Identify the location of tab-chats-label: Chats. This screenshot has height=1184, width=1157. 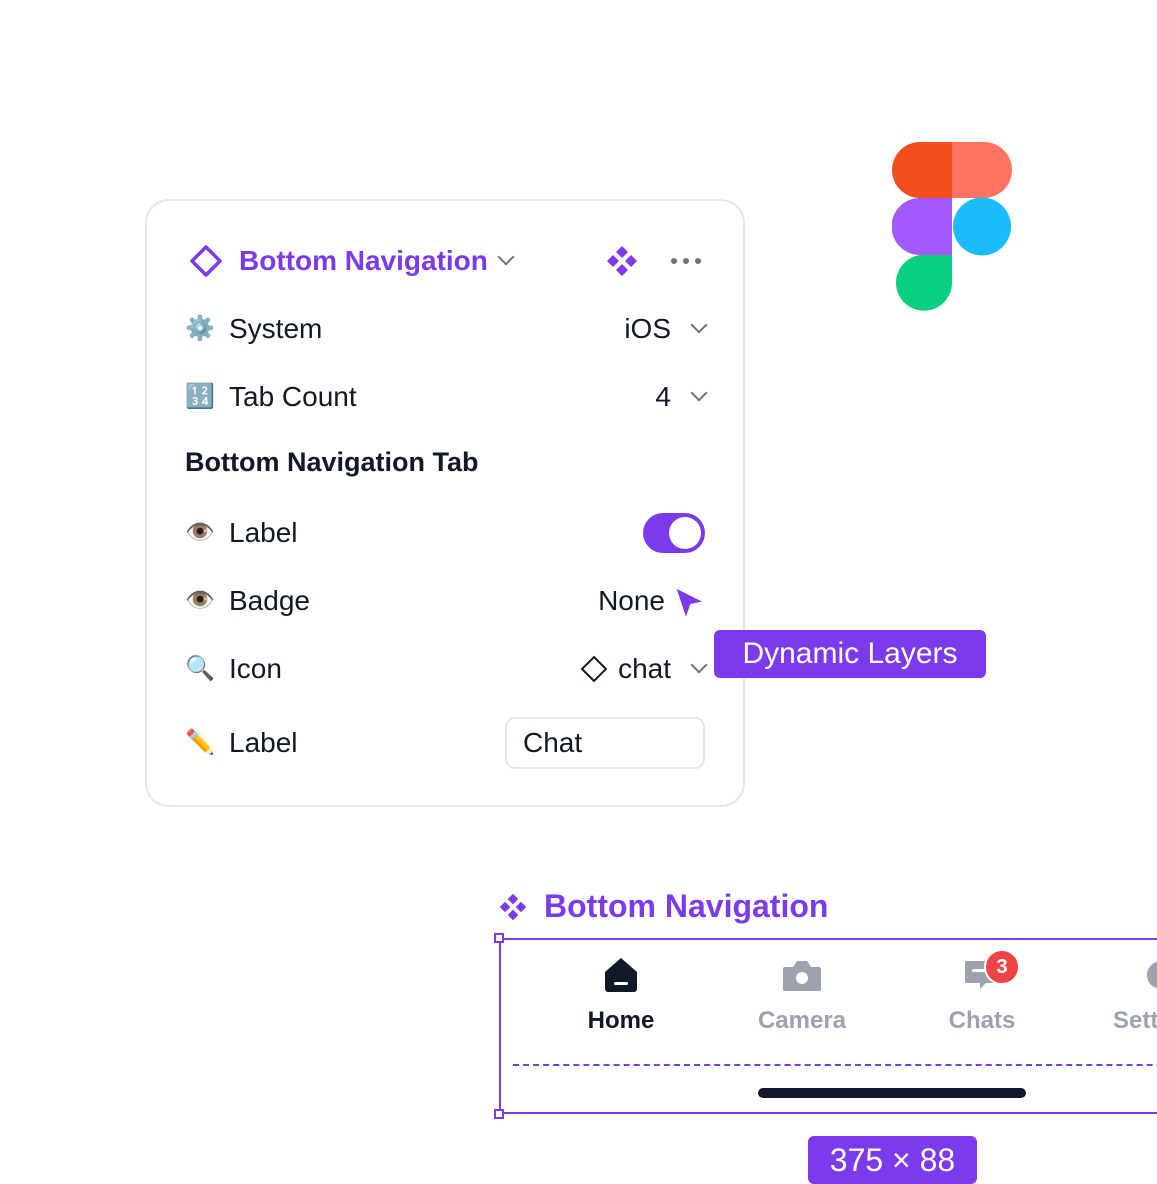
(982, 1020).